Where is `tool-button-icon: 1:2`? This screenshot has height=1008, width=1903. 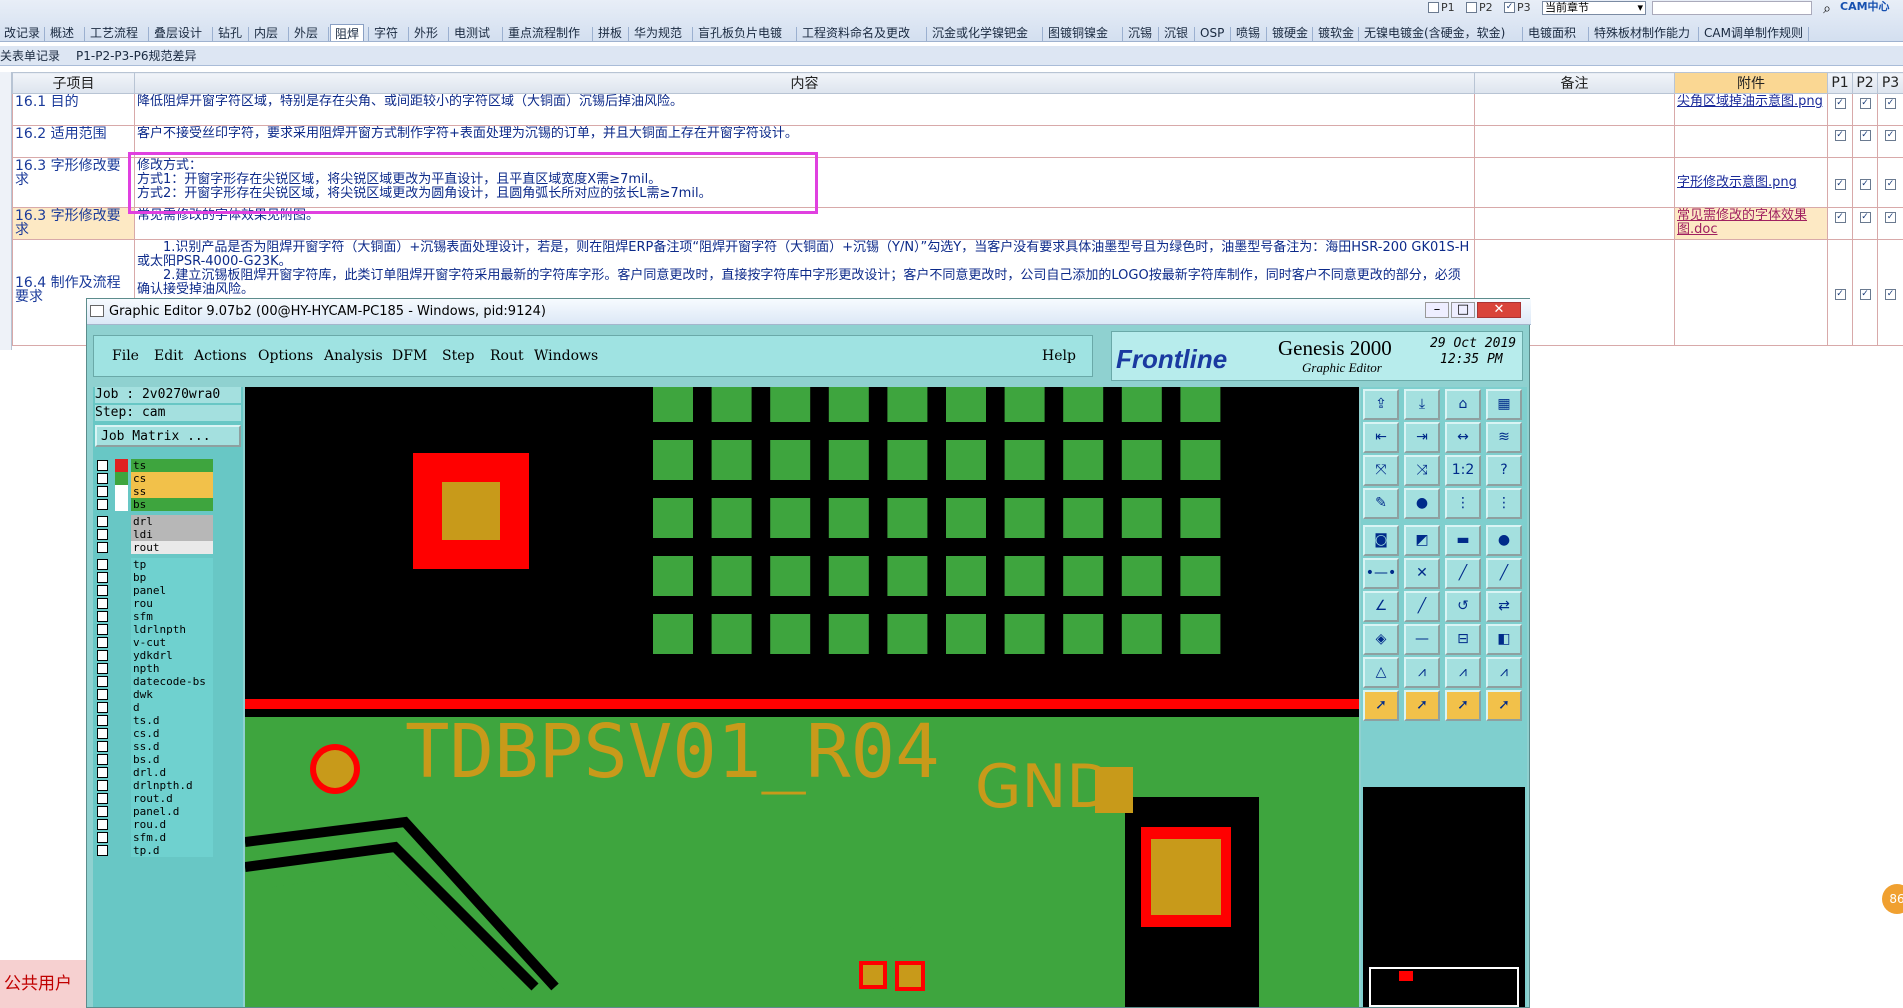
tool-button-icon: 1:2 is located at coordinates (1463, 470).